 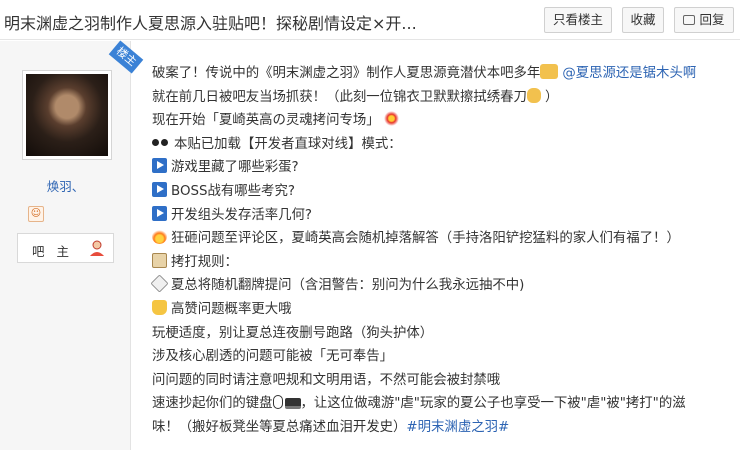 What do you see at coordinates (293, 333) in the screenshot?
I see `post-line: 玩梗适度，别让夏总连夜删号跑路（狗头护体）` at bounding box center [293, 333].